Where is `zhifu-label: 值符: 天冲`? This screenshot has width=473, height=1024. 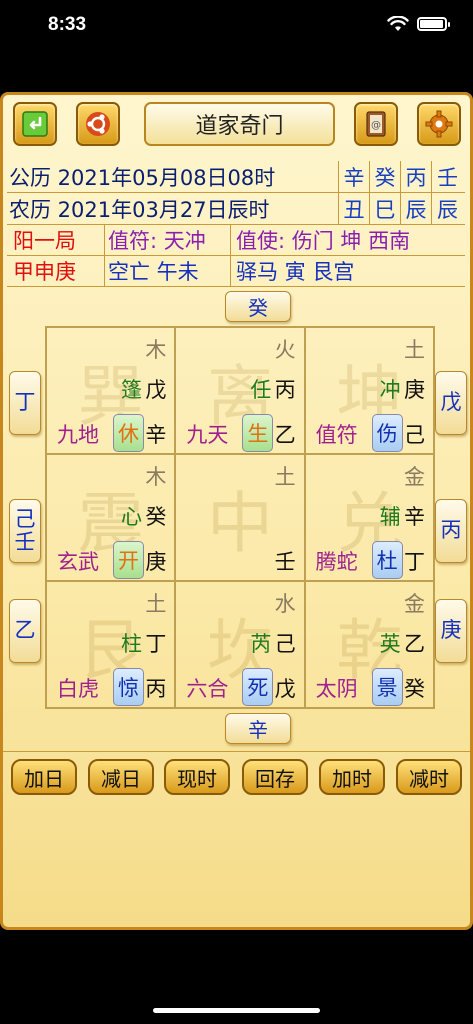 zhifu-label: 值符: 天冲 is located at coordinates (168, 240).